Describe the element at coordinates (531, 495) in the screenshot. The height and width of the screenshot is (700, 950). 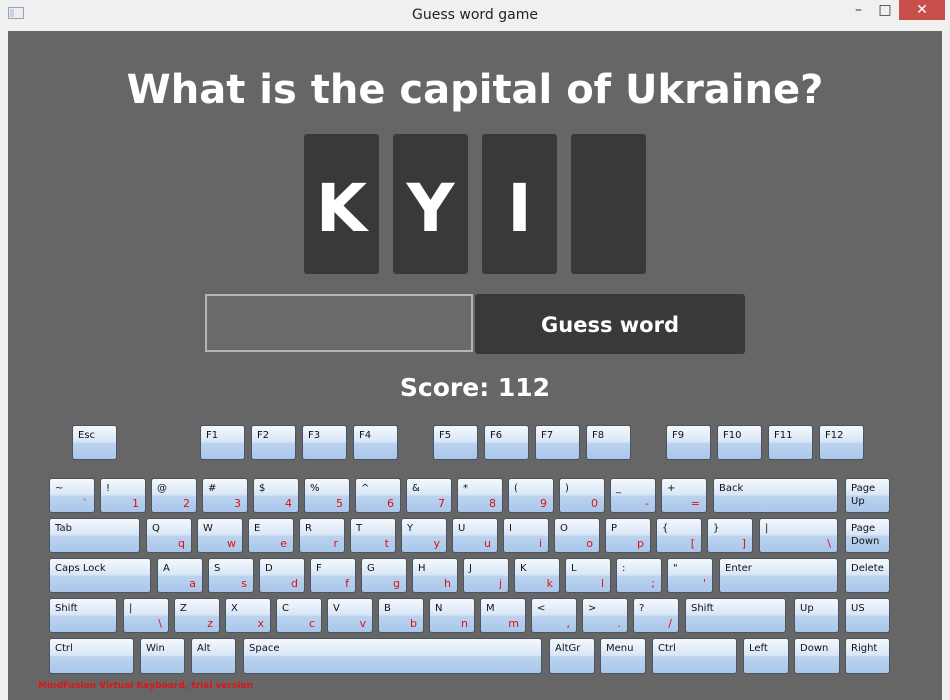
I see `key-9: (9` at that location.